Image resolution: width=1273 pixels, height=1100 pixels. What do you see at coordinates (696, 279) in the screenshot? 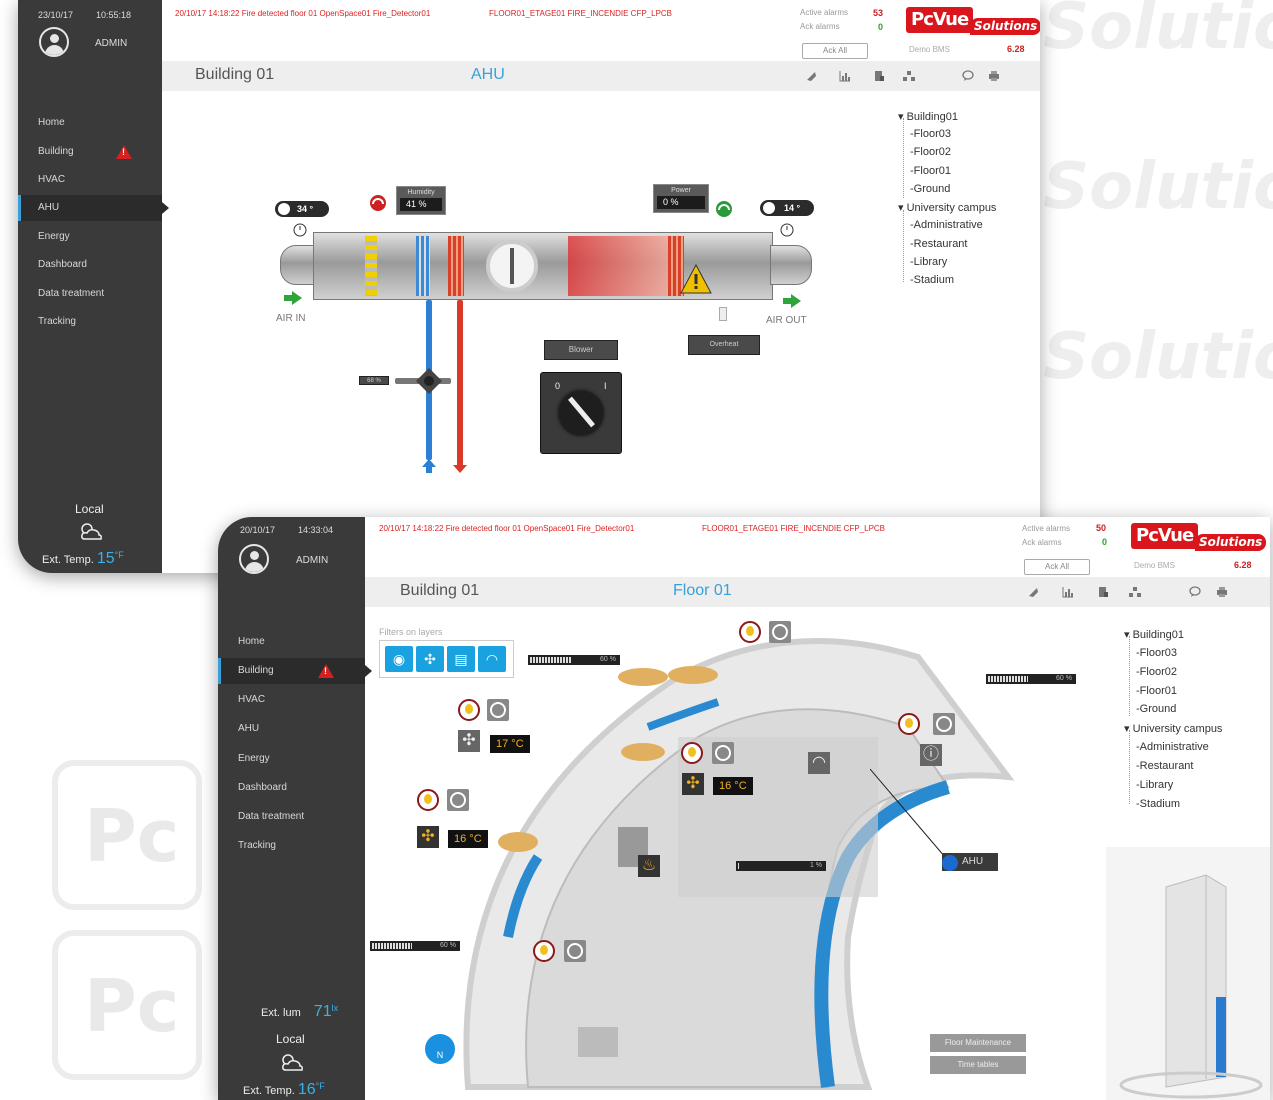
I see `overheat-warning-icon` at bounding box center [696, 279].